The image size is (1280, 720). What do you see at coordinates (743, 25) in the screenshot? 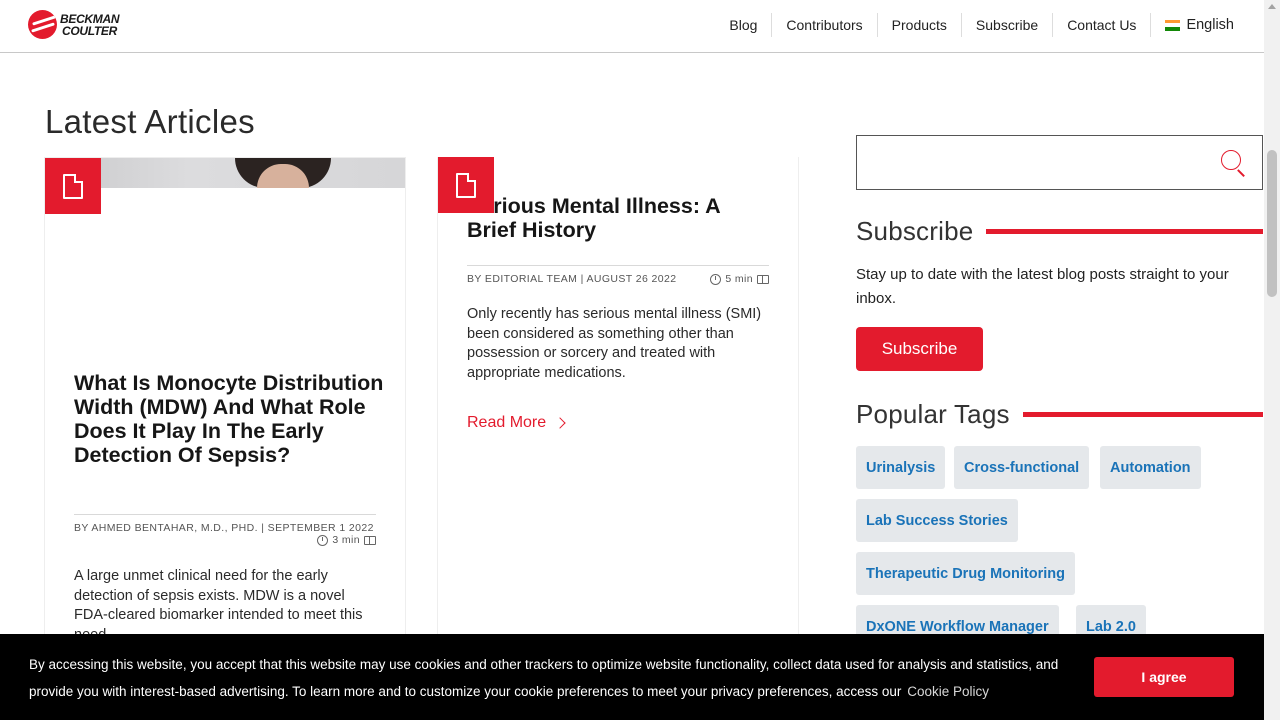
I see `nav-blog: Blog` at bounding box center [743, 25].